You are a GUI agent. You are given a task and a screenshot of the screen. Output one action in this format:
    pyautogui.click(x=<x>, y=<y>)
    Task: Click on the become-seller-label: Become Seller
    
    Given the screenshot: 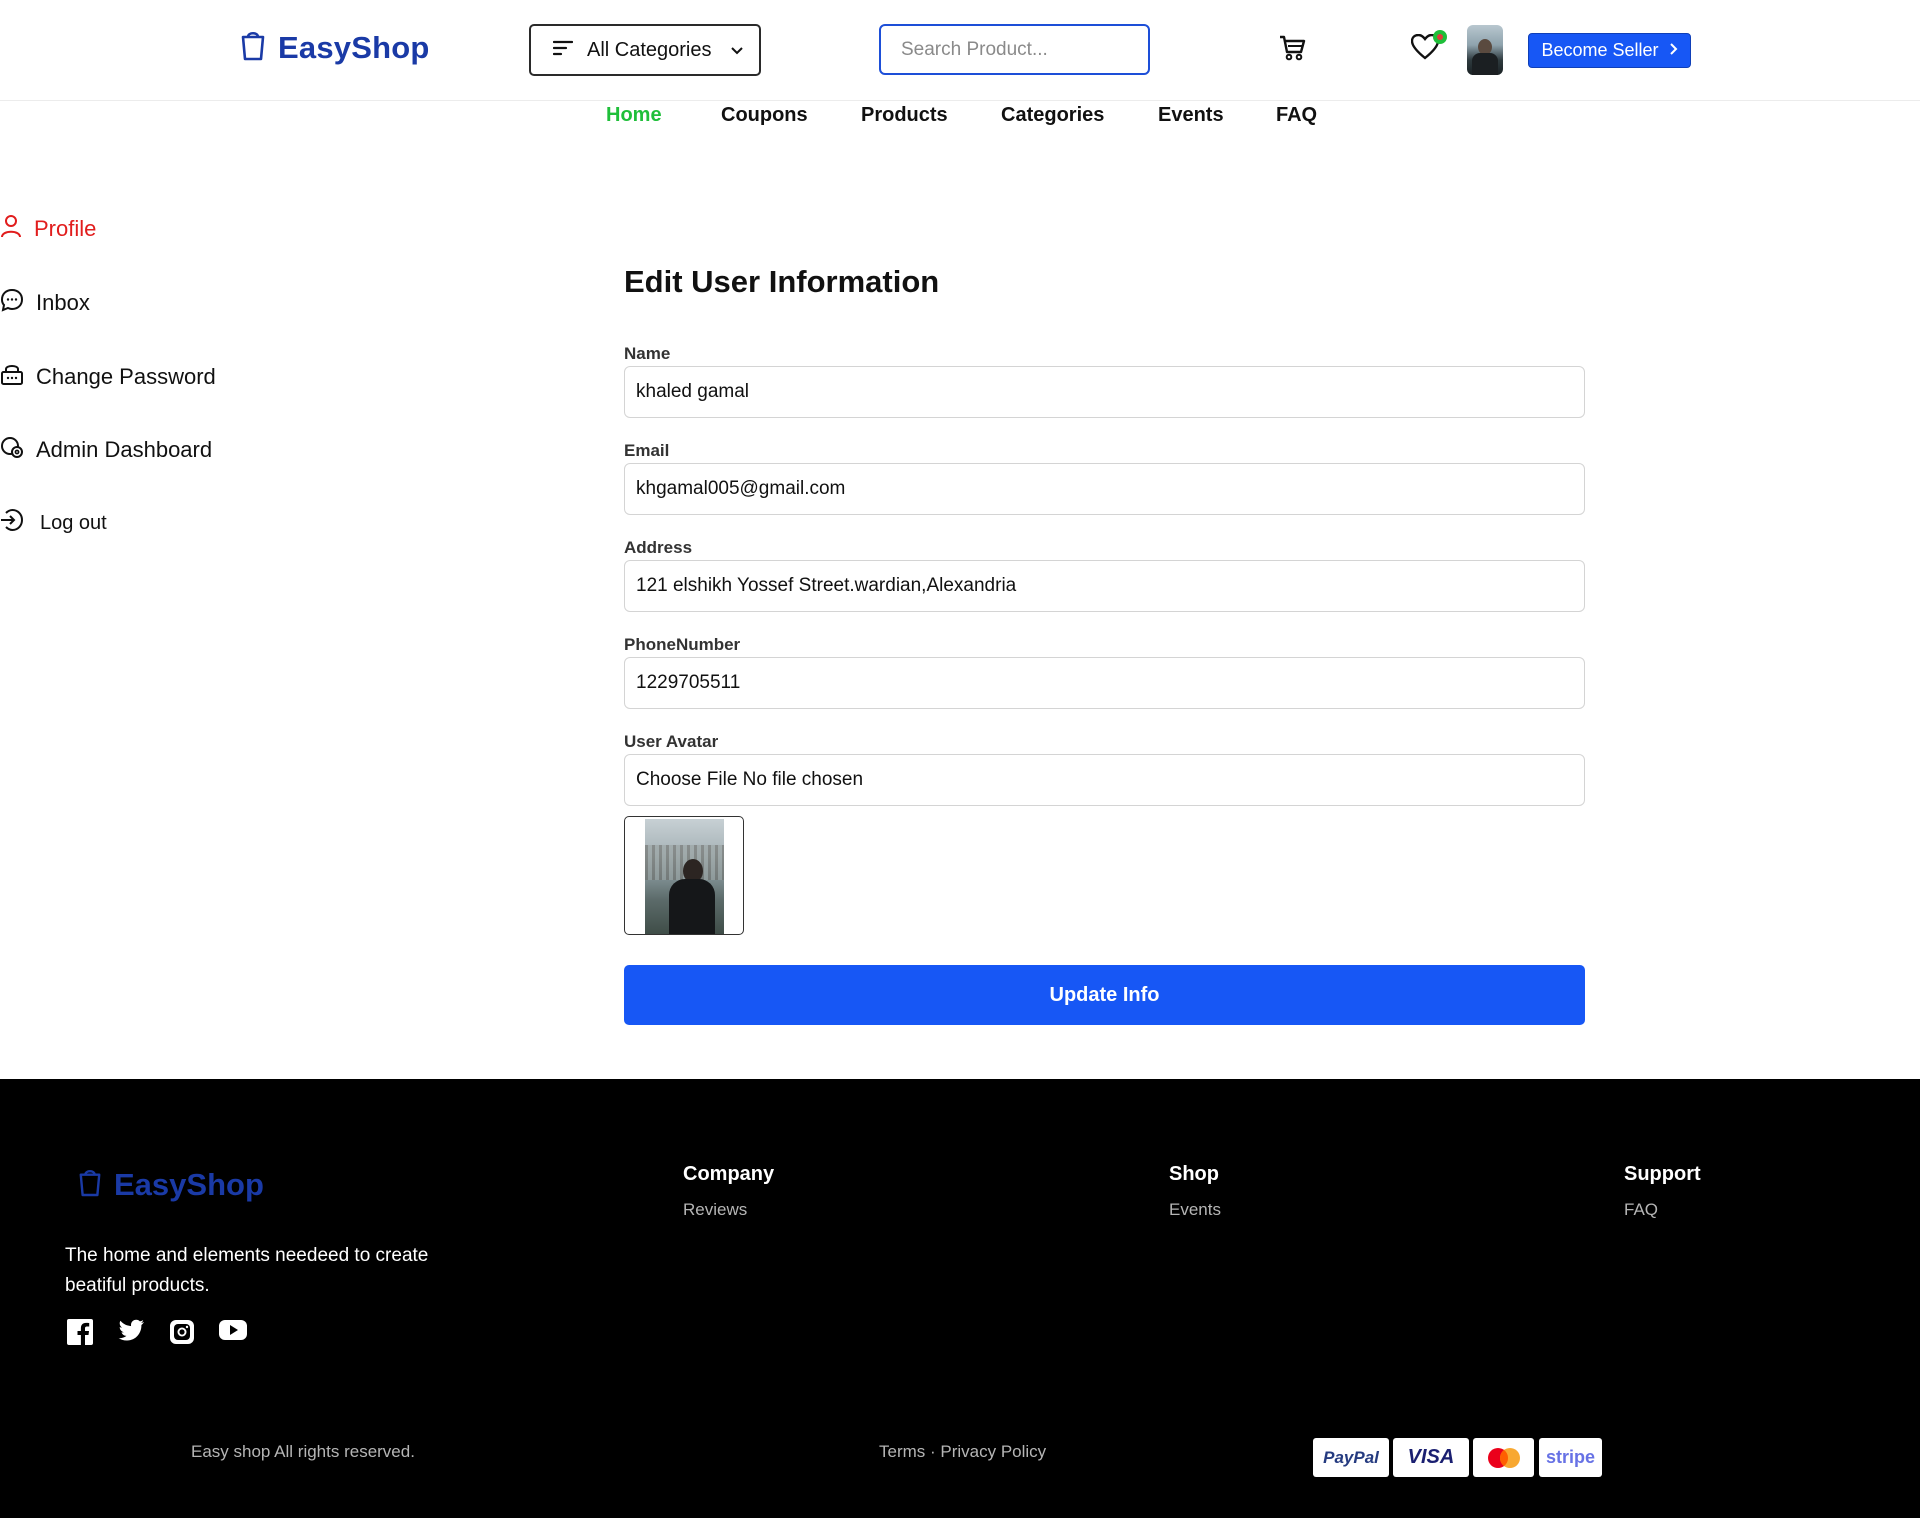 What is the action you would take?
    pyautogui.click(x=1600, y=50)
    